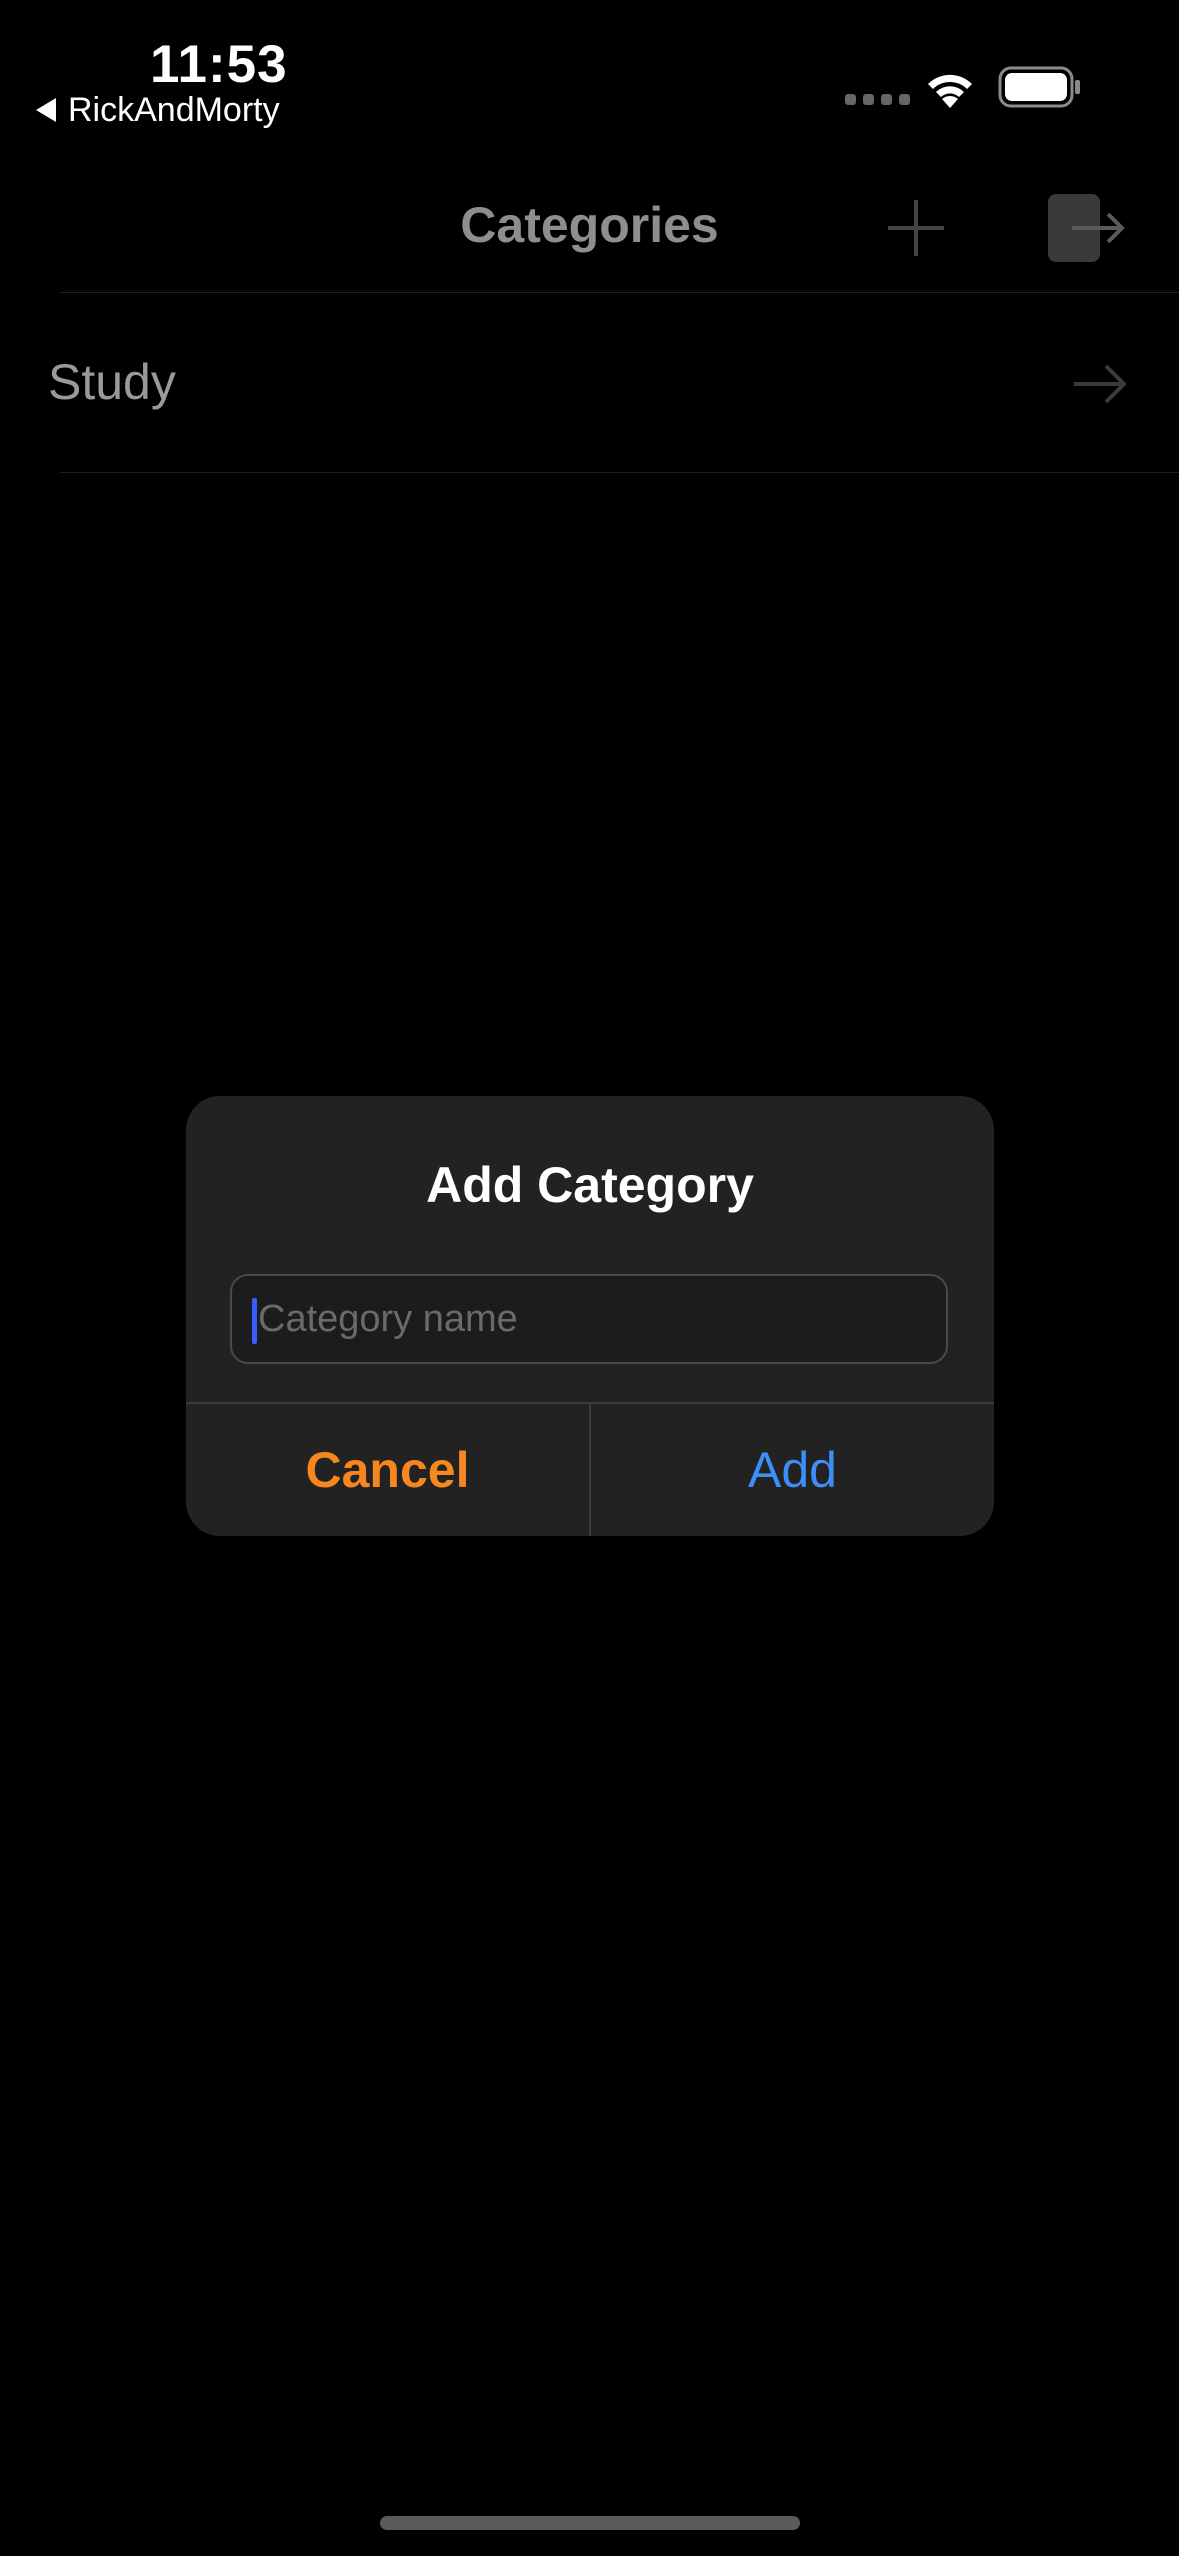  What do you see at coordinates (254, 1321) in the screenshot?
I see `text-caret` at bounding box center [254, 1321].